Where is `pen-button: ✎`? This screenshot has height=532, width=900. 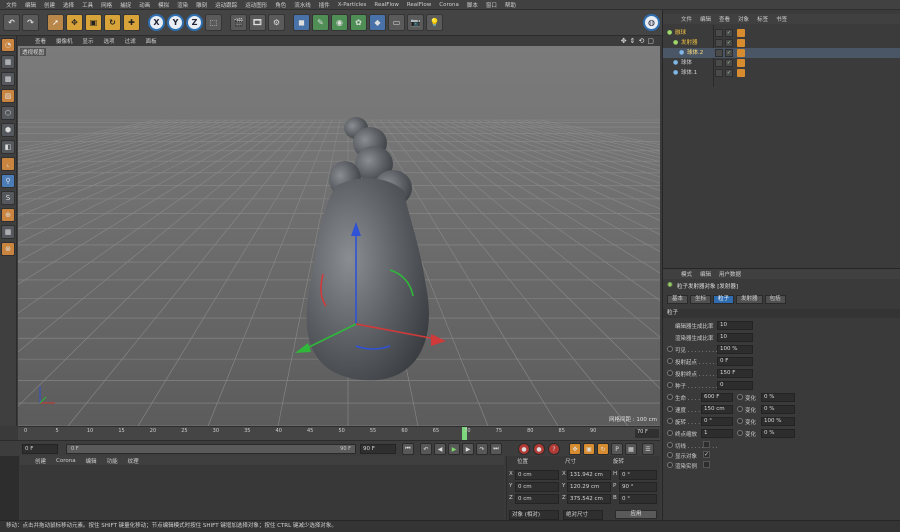 pen-button: ✎ is located at coordinates (320, 22).